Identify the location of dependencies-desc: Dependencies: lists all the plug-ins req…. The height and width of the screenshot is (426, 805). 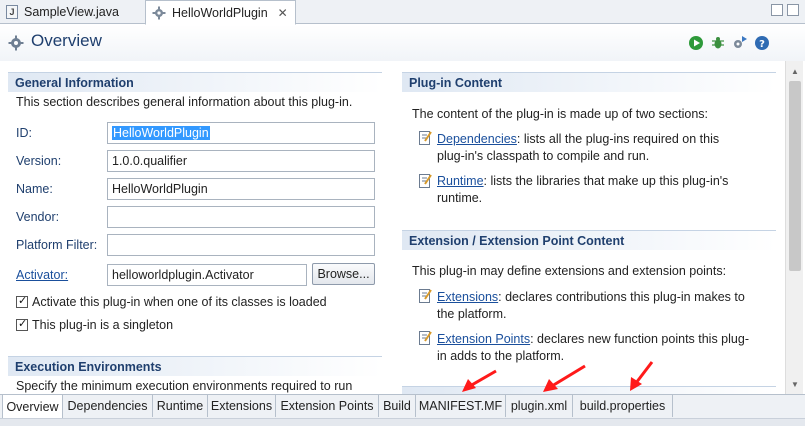
(578, 139).